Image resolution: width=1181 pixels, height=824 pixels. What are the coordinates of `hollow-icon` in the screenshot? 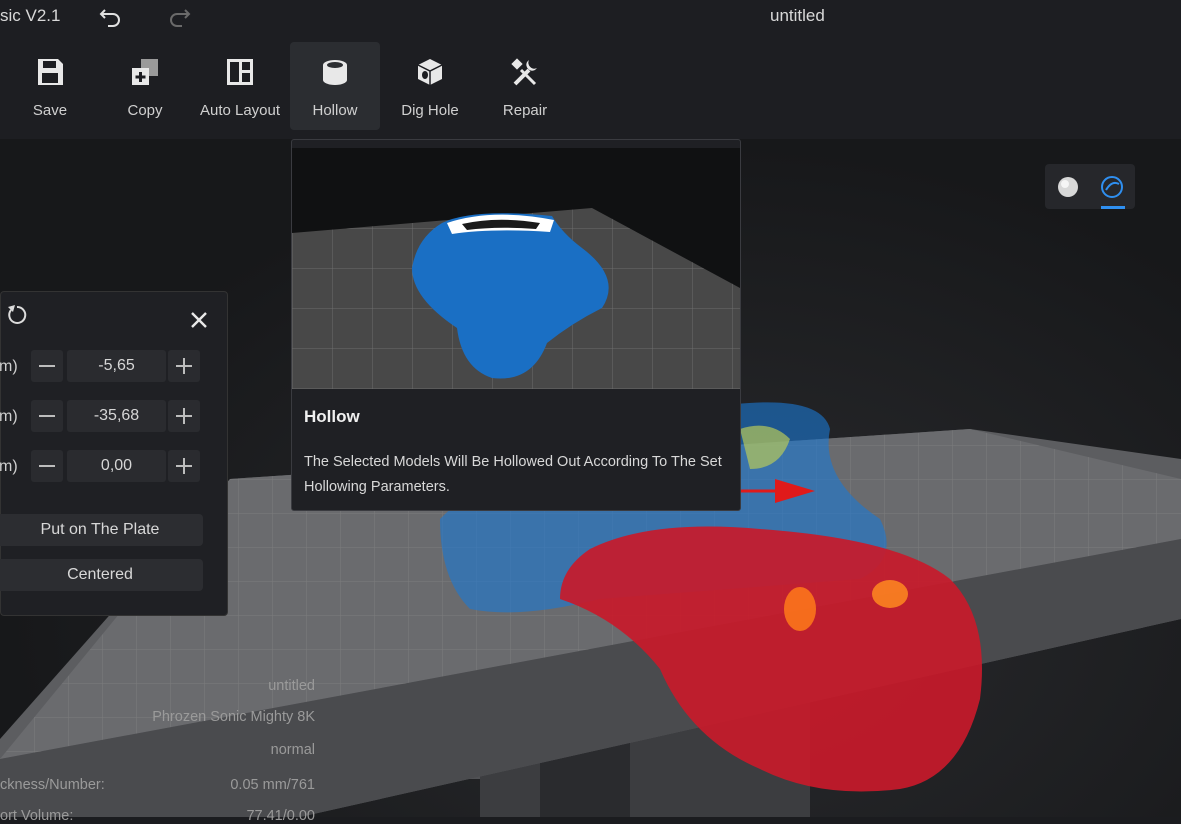 It's located at (335, 72).